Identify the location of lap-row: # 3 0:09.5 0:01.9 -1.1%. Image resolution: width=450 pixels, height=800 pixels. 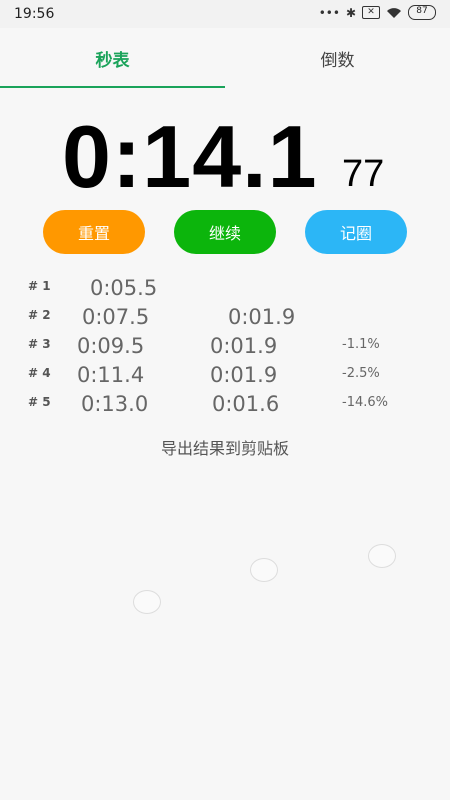
(225, 346).